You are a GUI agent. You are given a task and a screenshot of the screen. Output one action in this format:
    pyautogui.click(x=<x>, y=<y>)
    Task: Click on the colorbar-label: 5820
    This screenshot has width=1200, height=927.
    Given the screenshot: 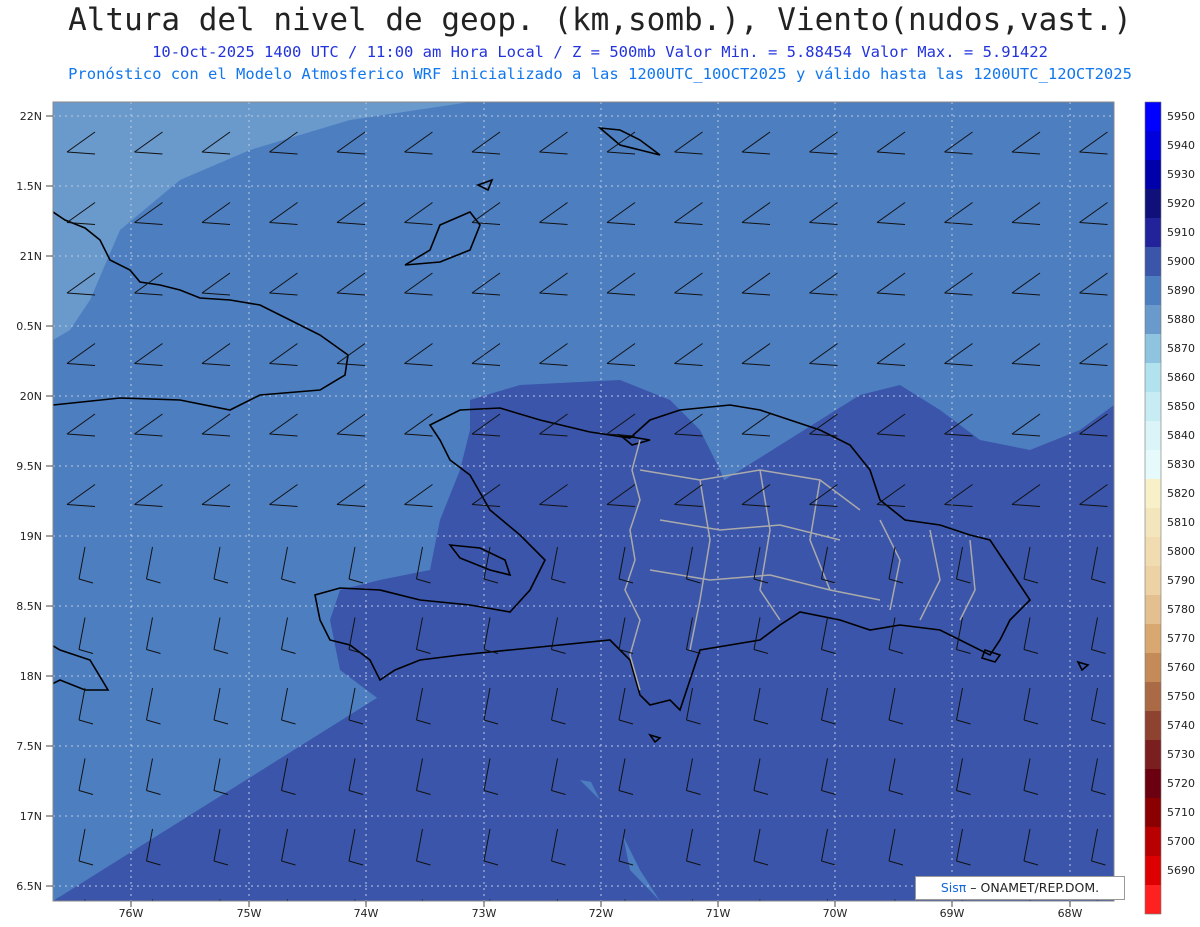 What is the action you would take?
    pyautogui.click(x=1181, y=493)
    